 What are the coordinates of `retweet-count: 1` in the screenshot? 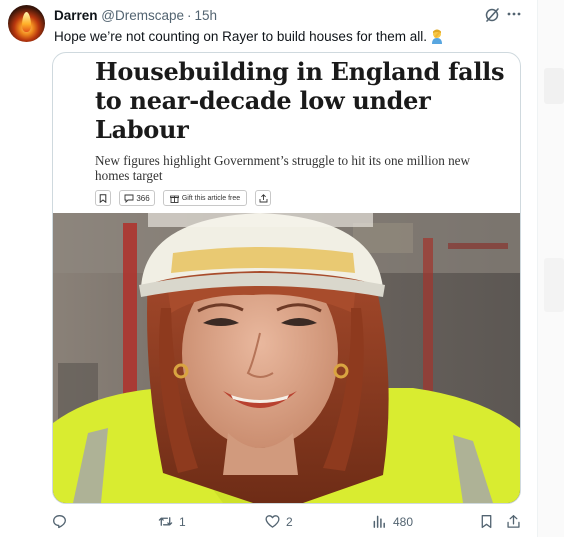 It's located at (182, 521).